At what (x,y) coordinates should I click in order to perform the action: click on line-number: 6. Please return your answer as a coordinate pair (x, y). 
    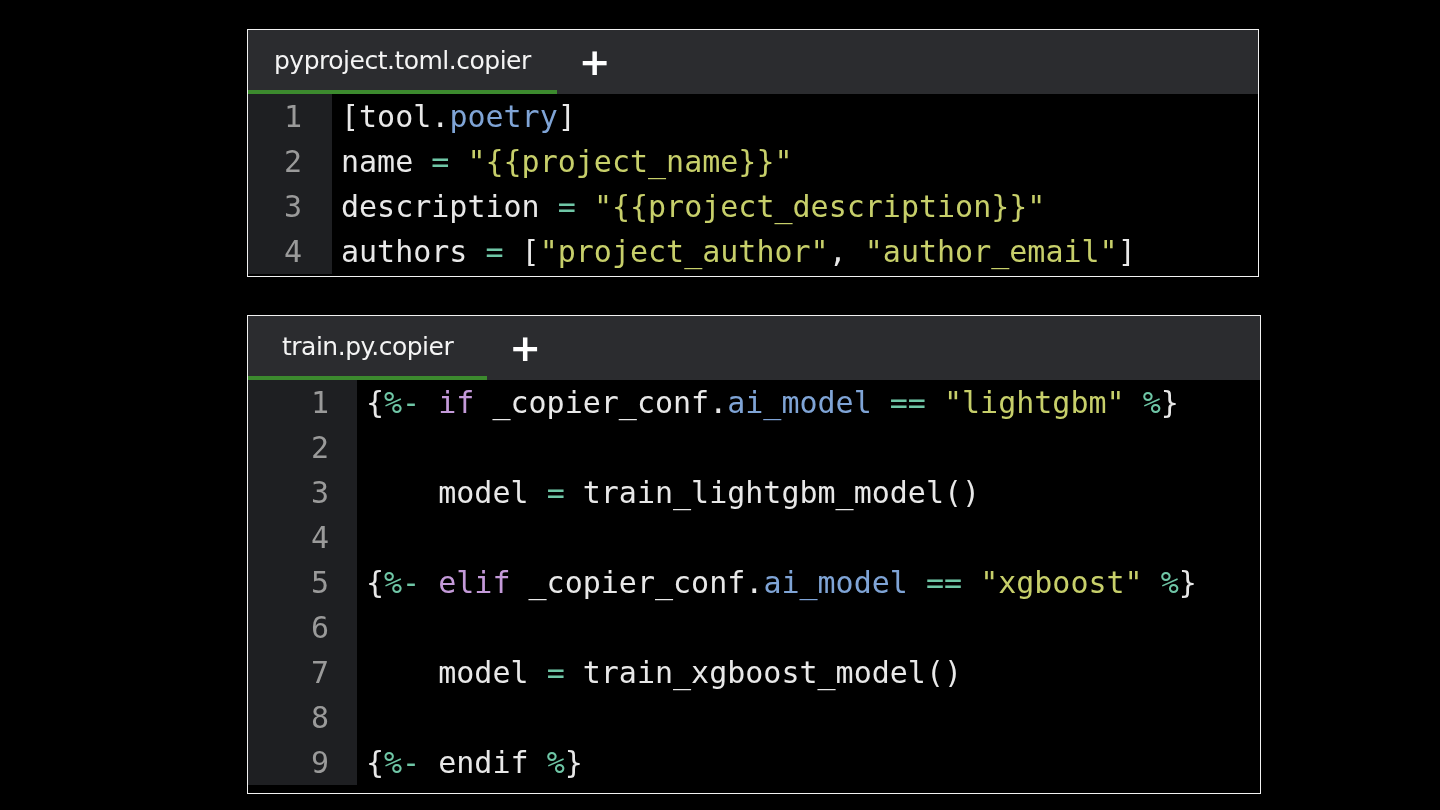
    Looking at the image, I should click on (319, 628).